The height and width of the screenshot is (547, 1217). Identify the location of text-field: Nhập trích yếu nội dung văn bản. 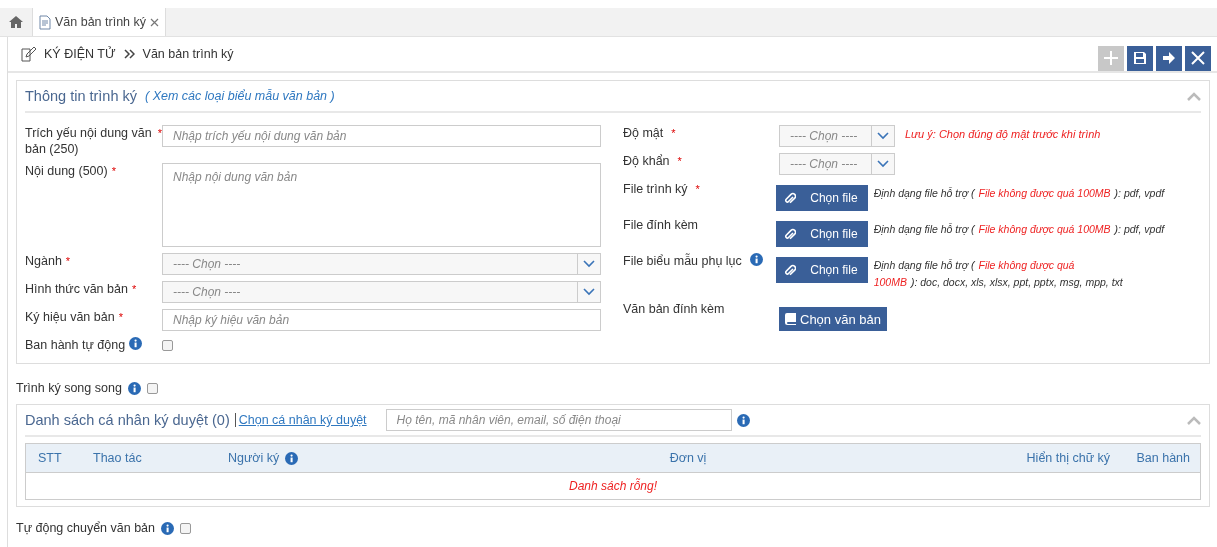
(381, 136).